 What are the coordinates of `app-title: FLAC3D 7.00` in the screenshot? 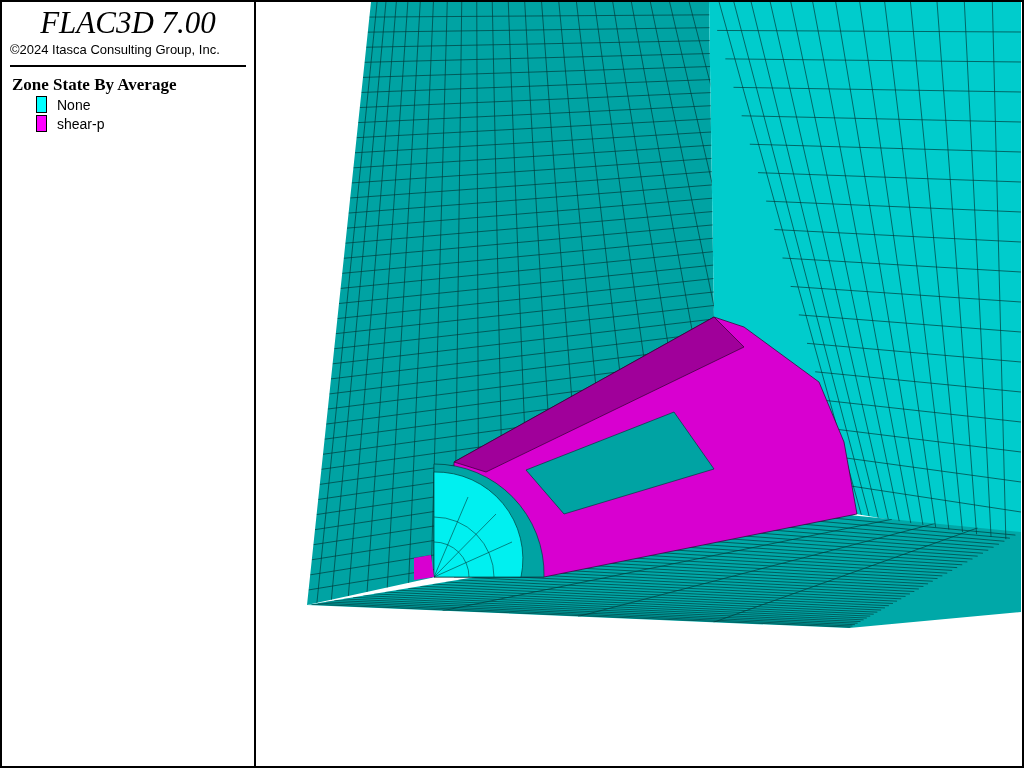 It's located at (128, 23).